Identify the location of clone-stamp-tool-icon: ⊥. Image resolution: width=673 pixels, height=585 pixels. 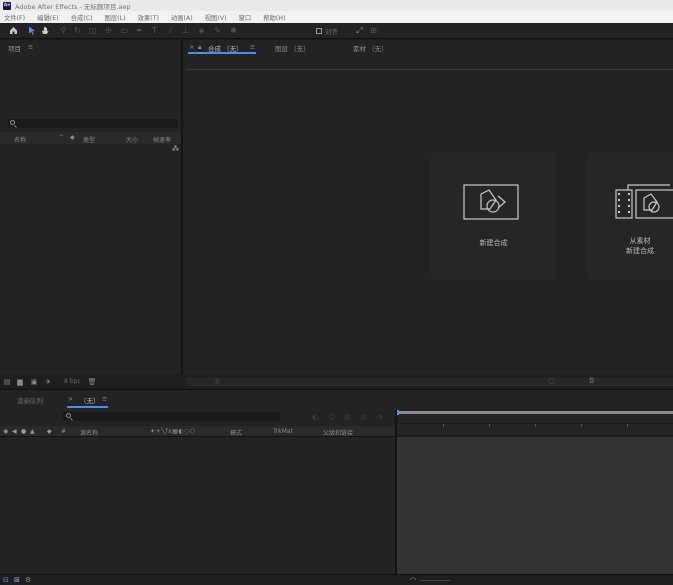
(185, 30).